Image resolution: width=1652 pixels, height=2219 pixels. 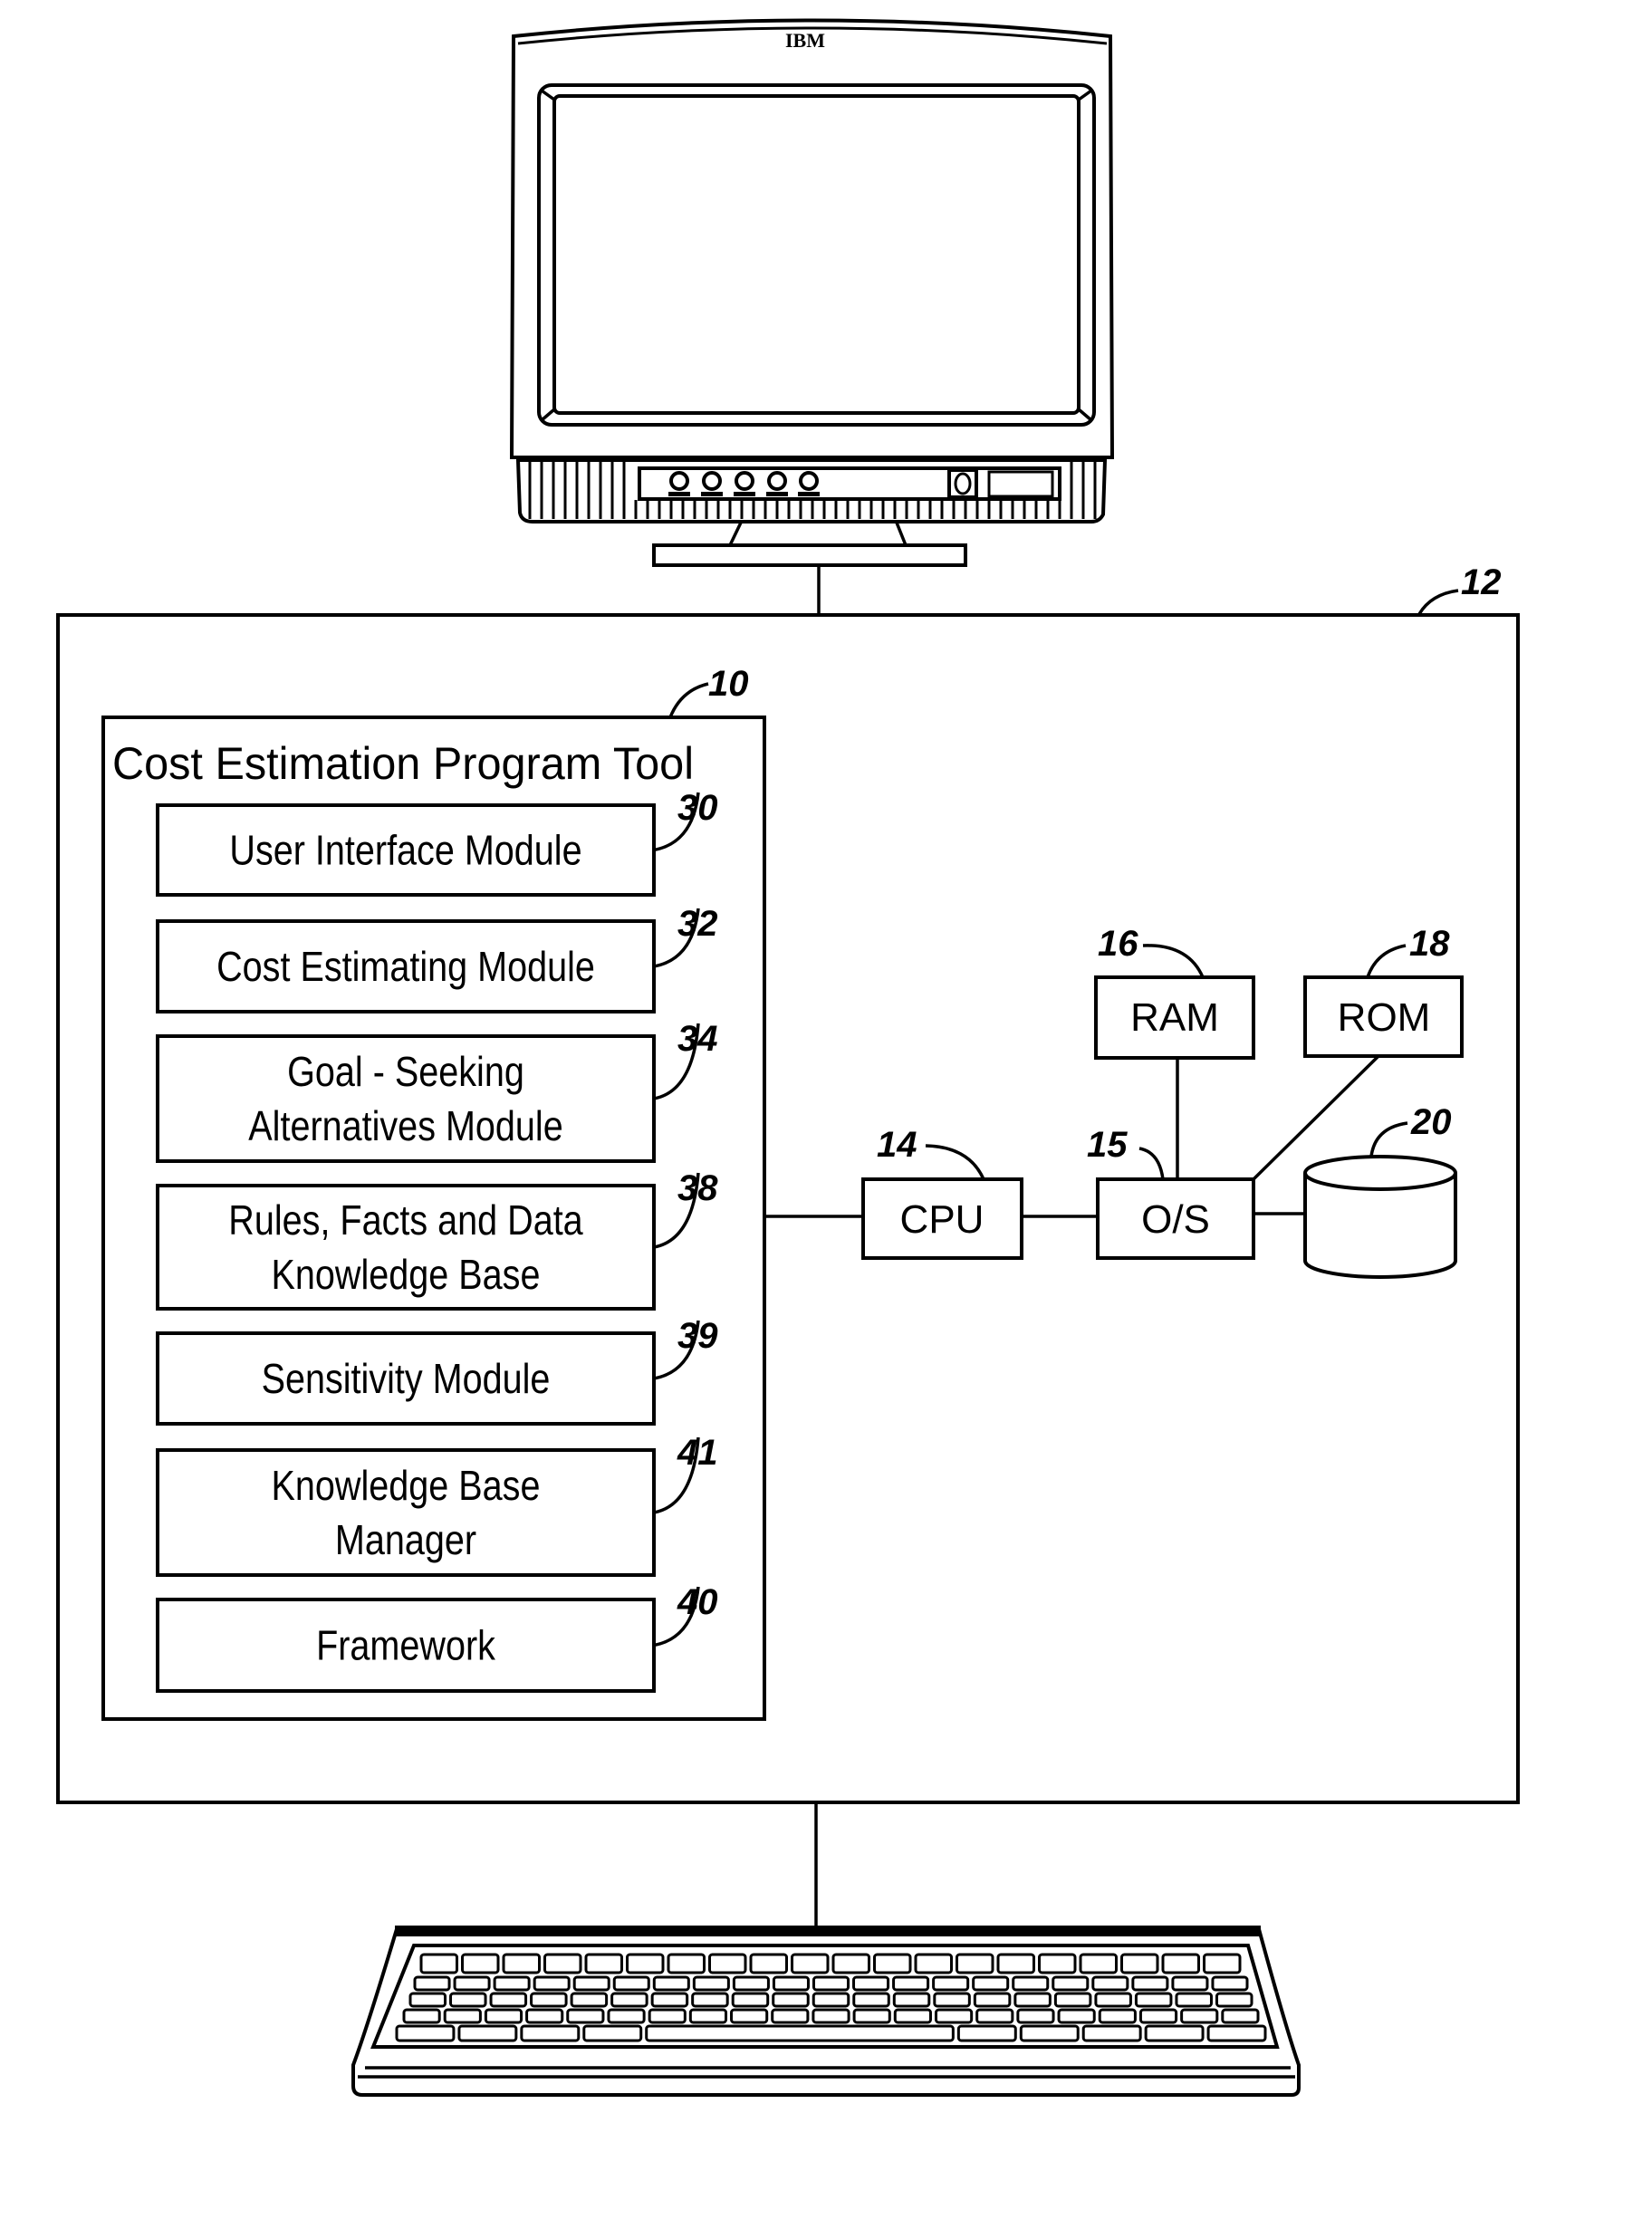 I want to click on os-ref: 15, so click(x=1107, y=1145).